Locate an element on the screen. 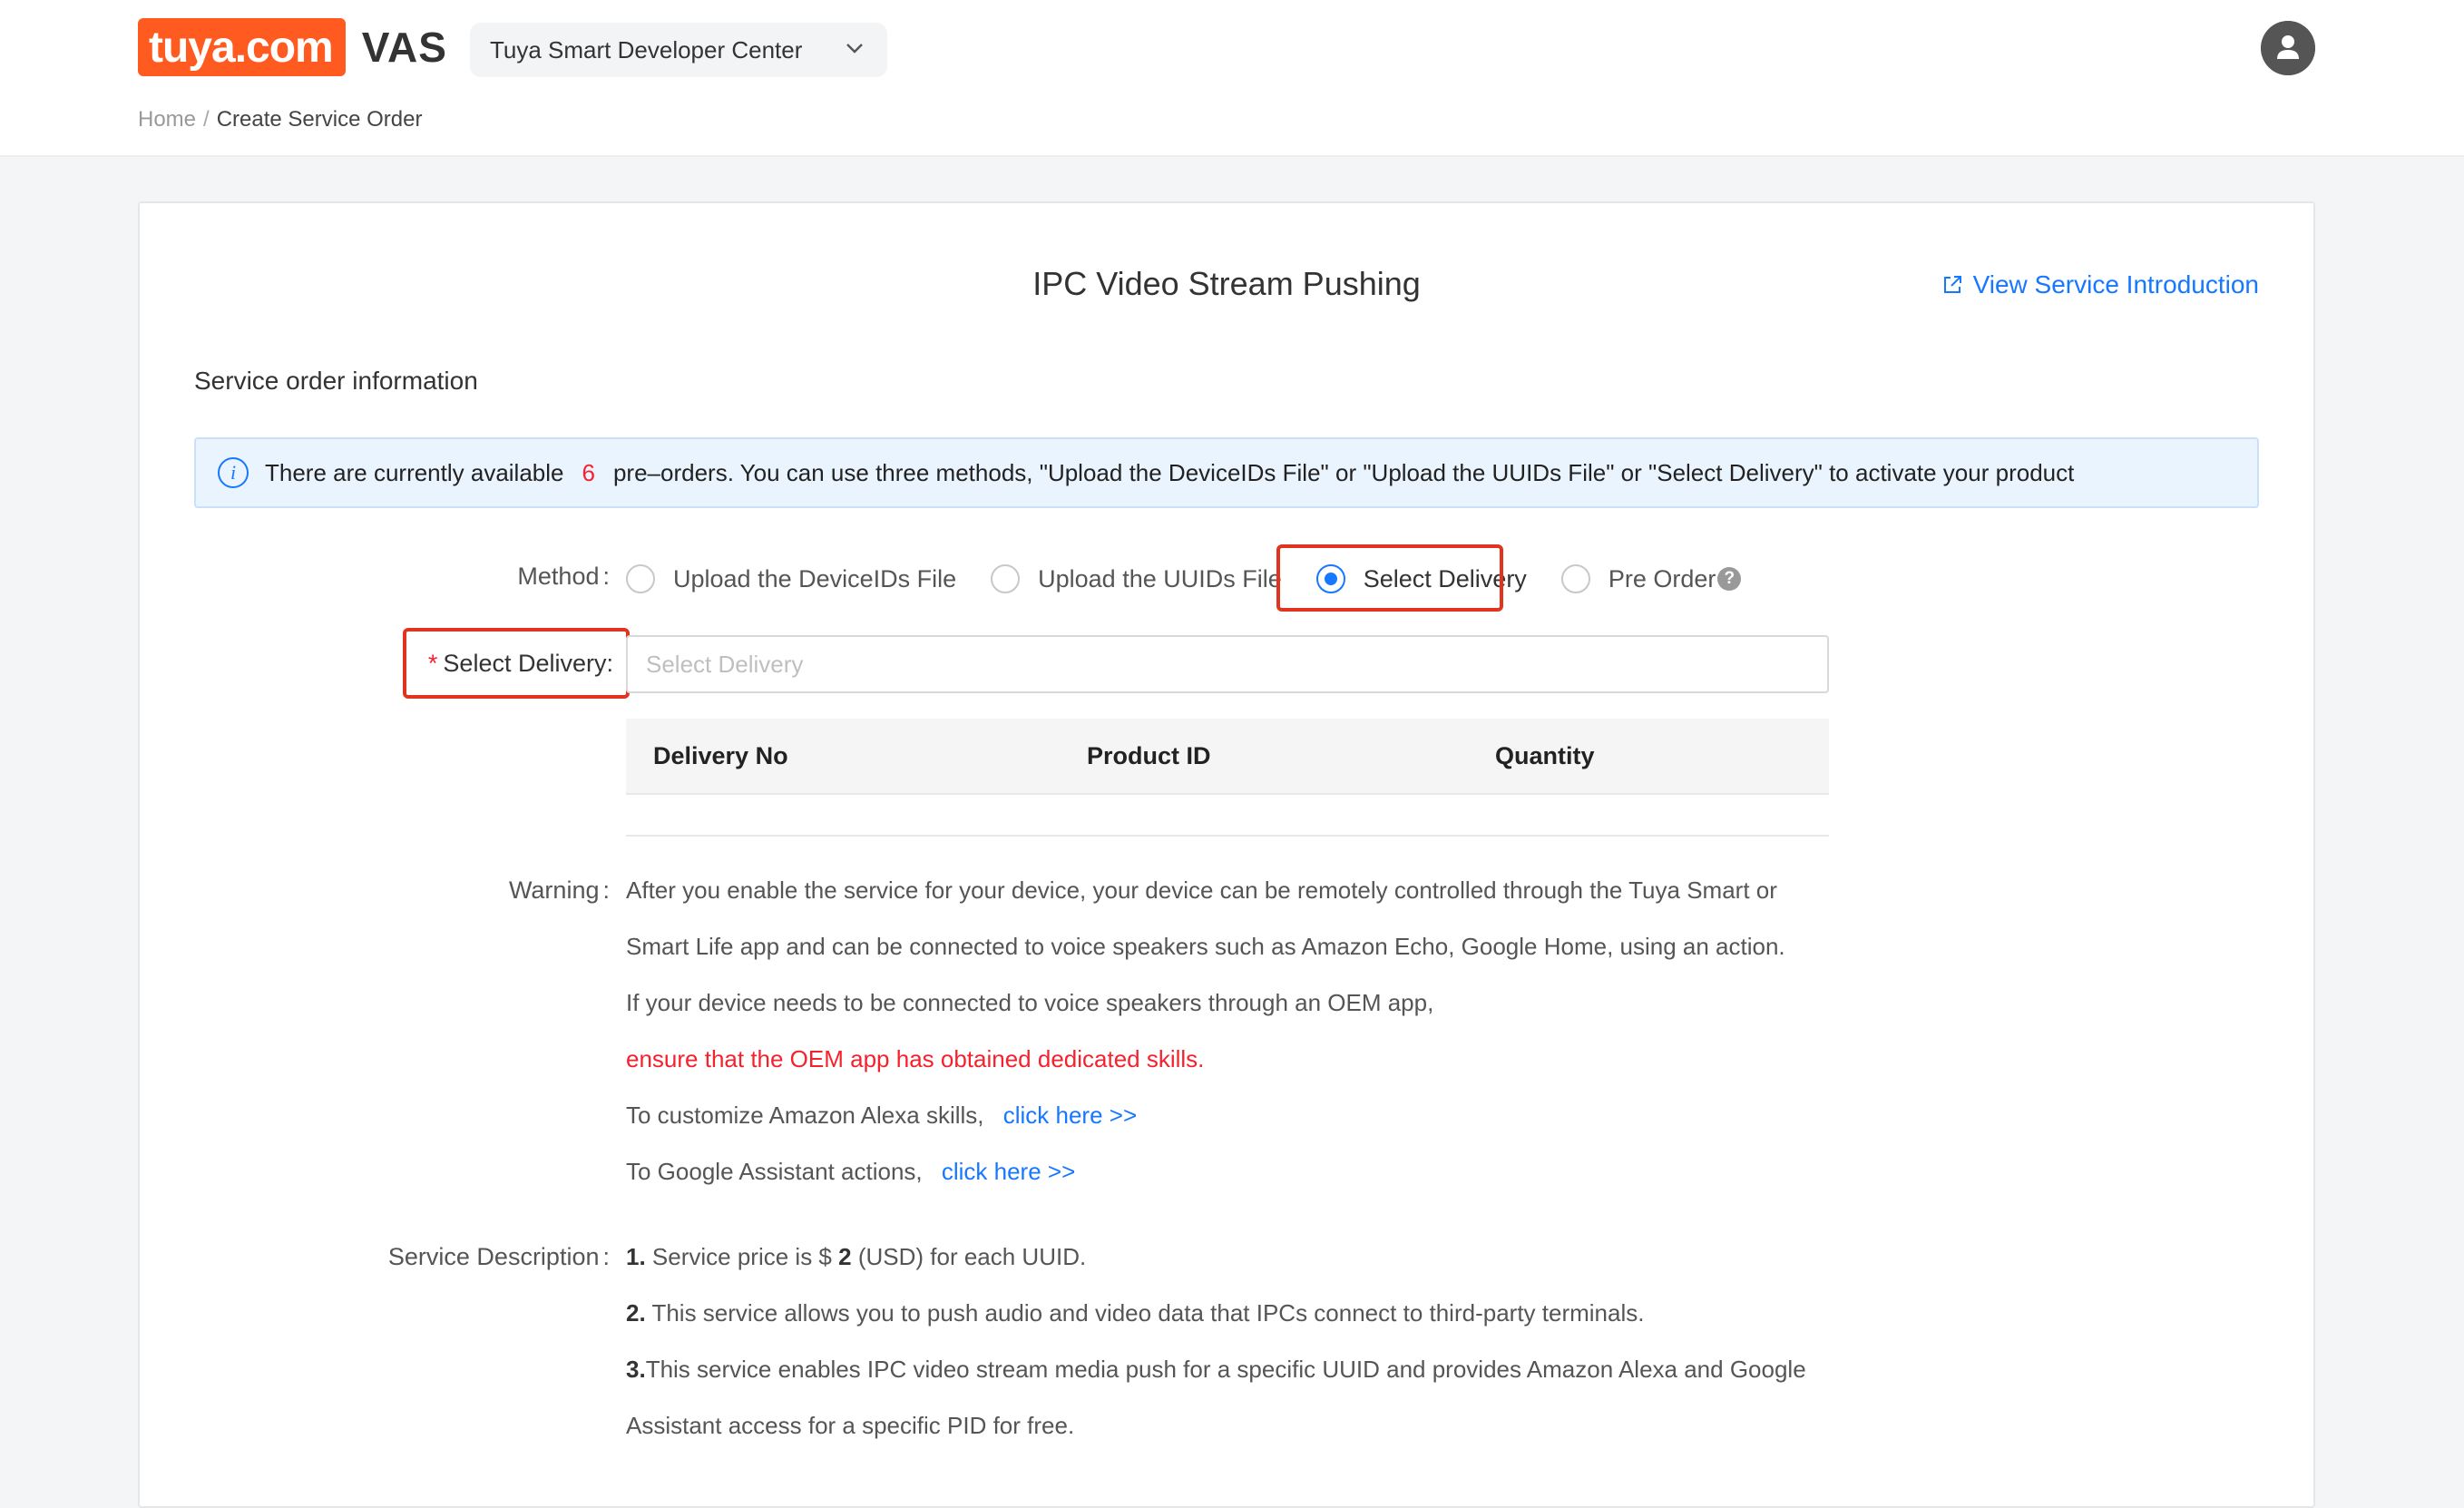  breadcrumb: Home / Create Service Order is located at coordinates (280, 119).